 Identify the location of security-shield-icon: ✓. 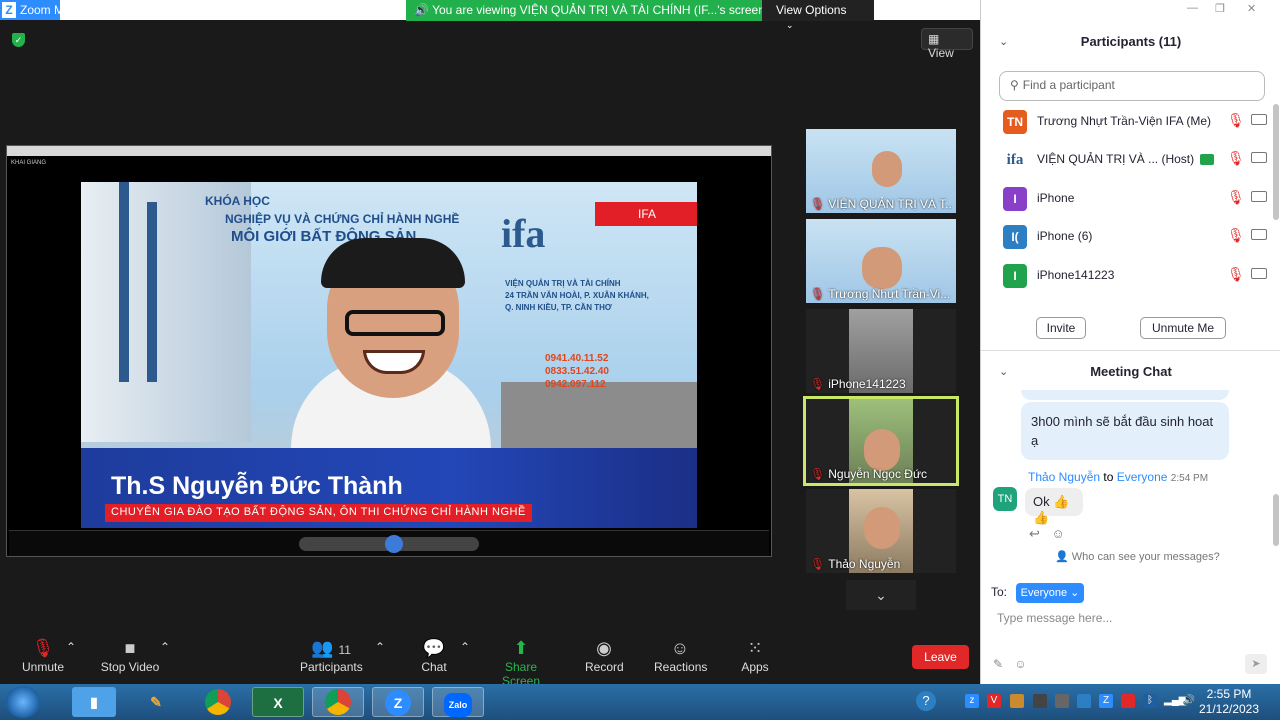
(18, 40).